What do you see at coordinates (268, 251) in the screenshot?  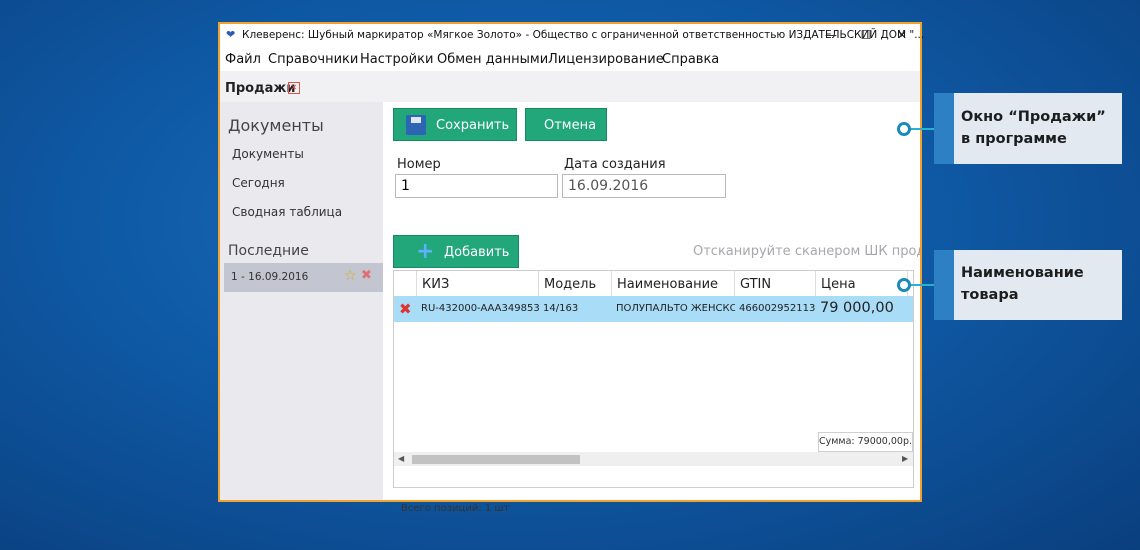 I see `sidebar-recent-header: Последние` at bounding box center [268, 251].